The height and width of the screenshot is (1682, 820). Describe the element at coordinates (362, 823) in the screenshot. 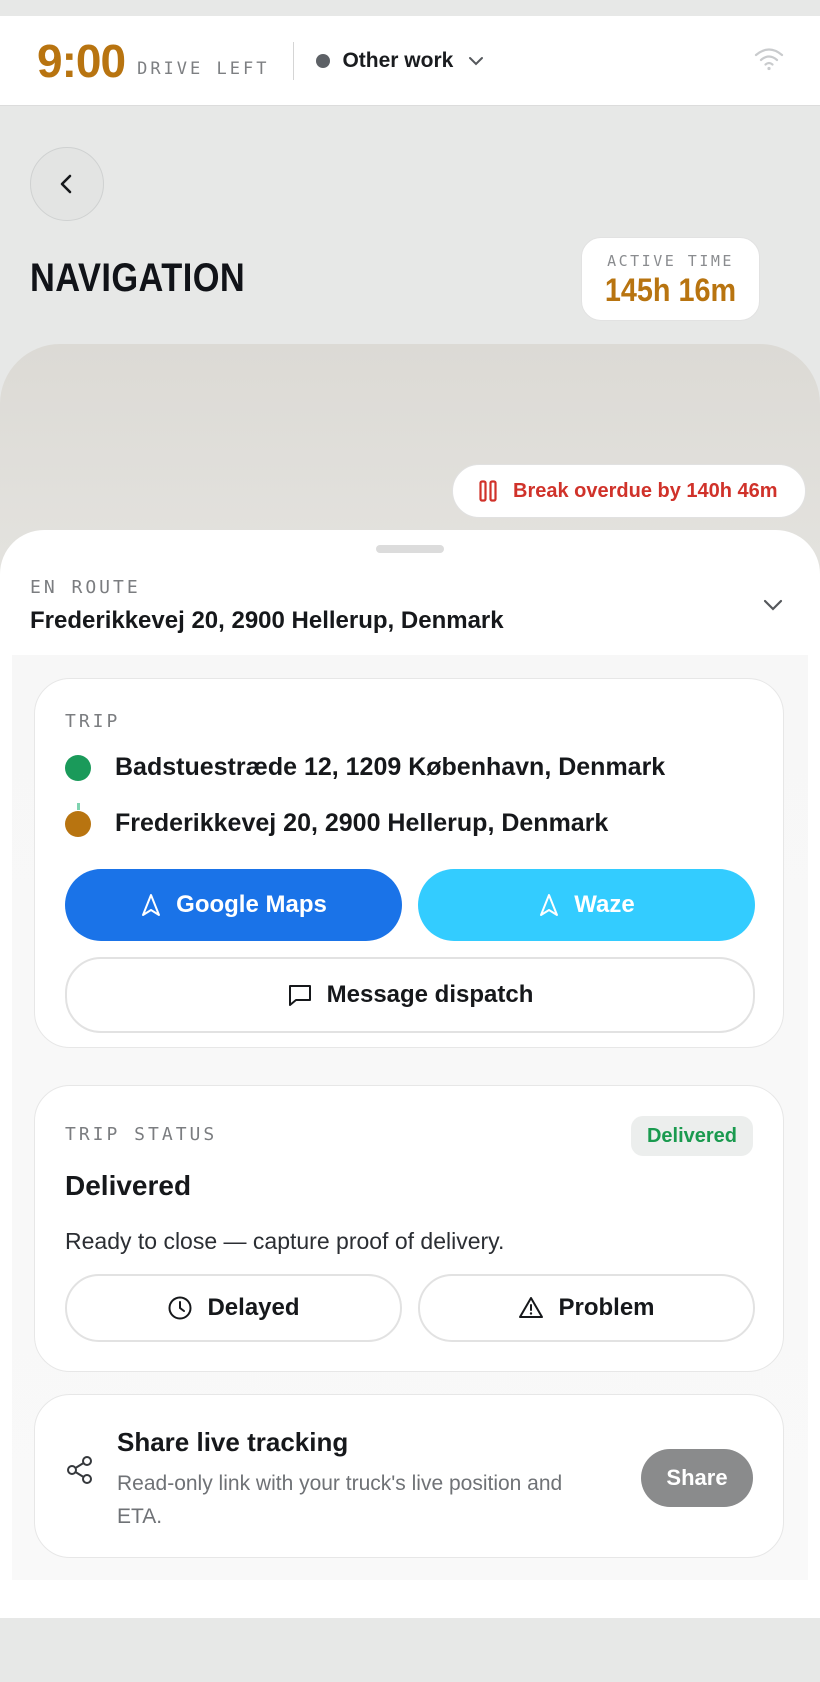

I see `destination-address: Frederikkevej 20, 2900 Hellerup, Denmark` at that location.